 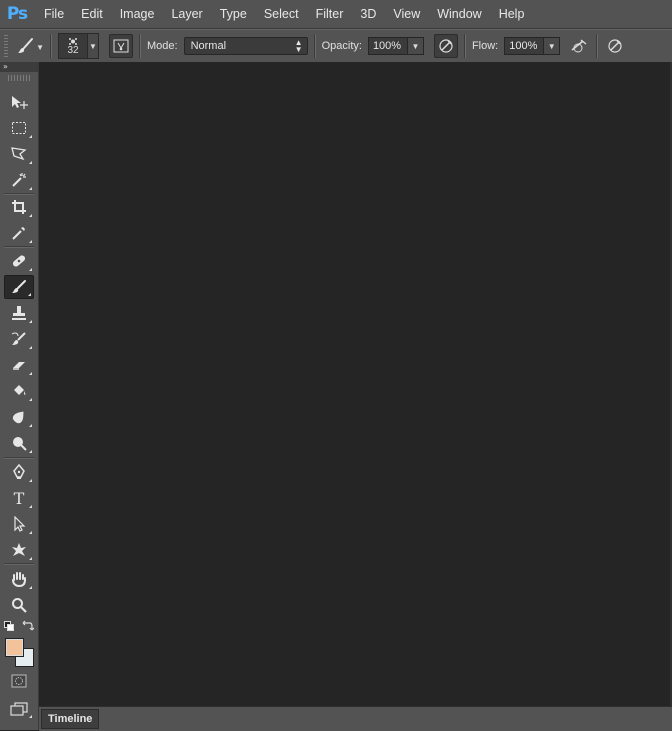 What do you see at coordinates (330, 14) in the screenshot?
I see `menu-filter: Filter` at bounding box center [330, 14].